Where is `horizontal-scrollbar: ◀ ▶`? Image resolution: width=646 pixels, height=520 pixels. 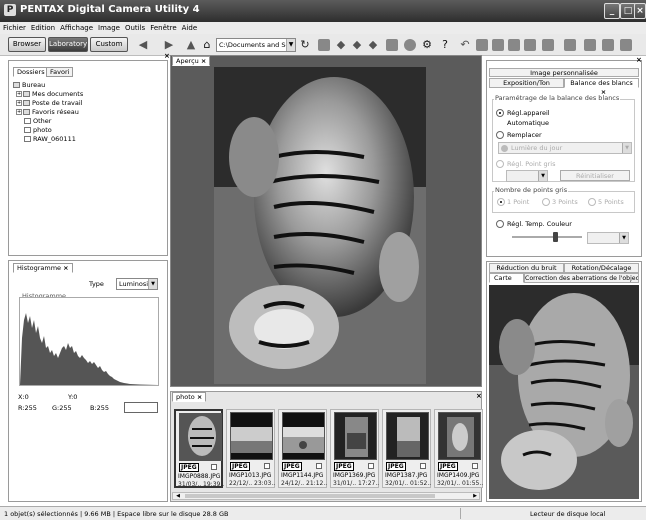
horizontal-scrollbar: ◀ ▶ is located at coordinates (326, 496).